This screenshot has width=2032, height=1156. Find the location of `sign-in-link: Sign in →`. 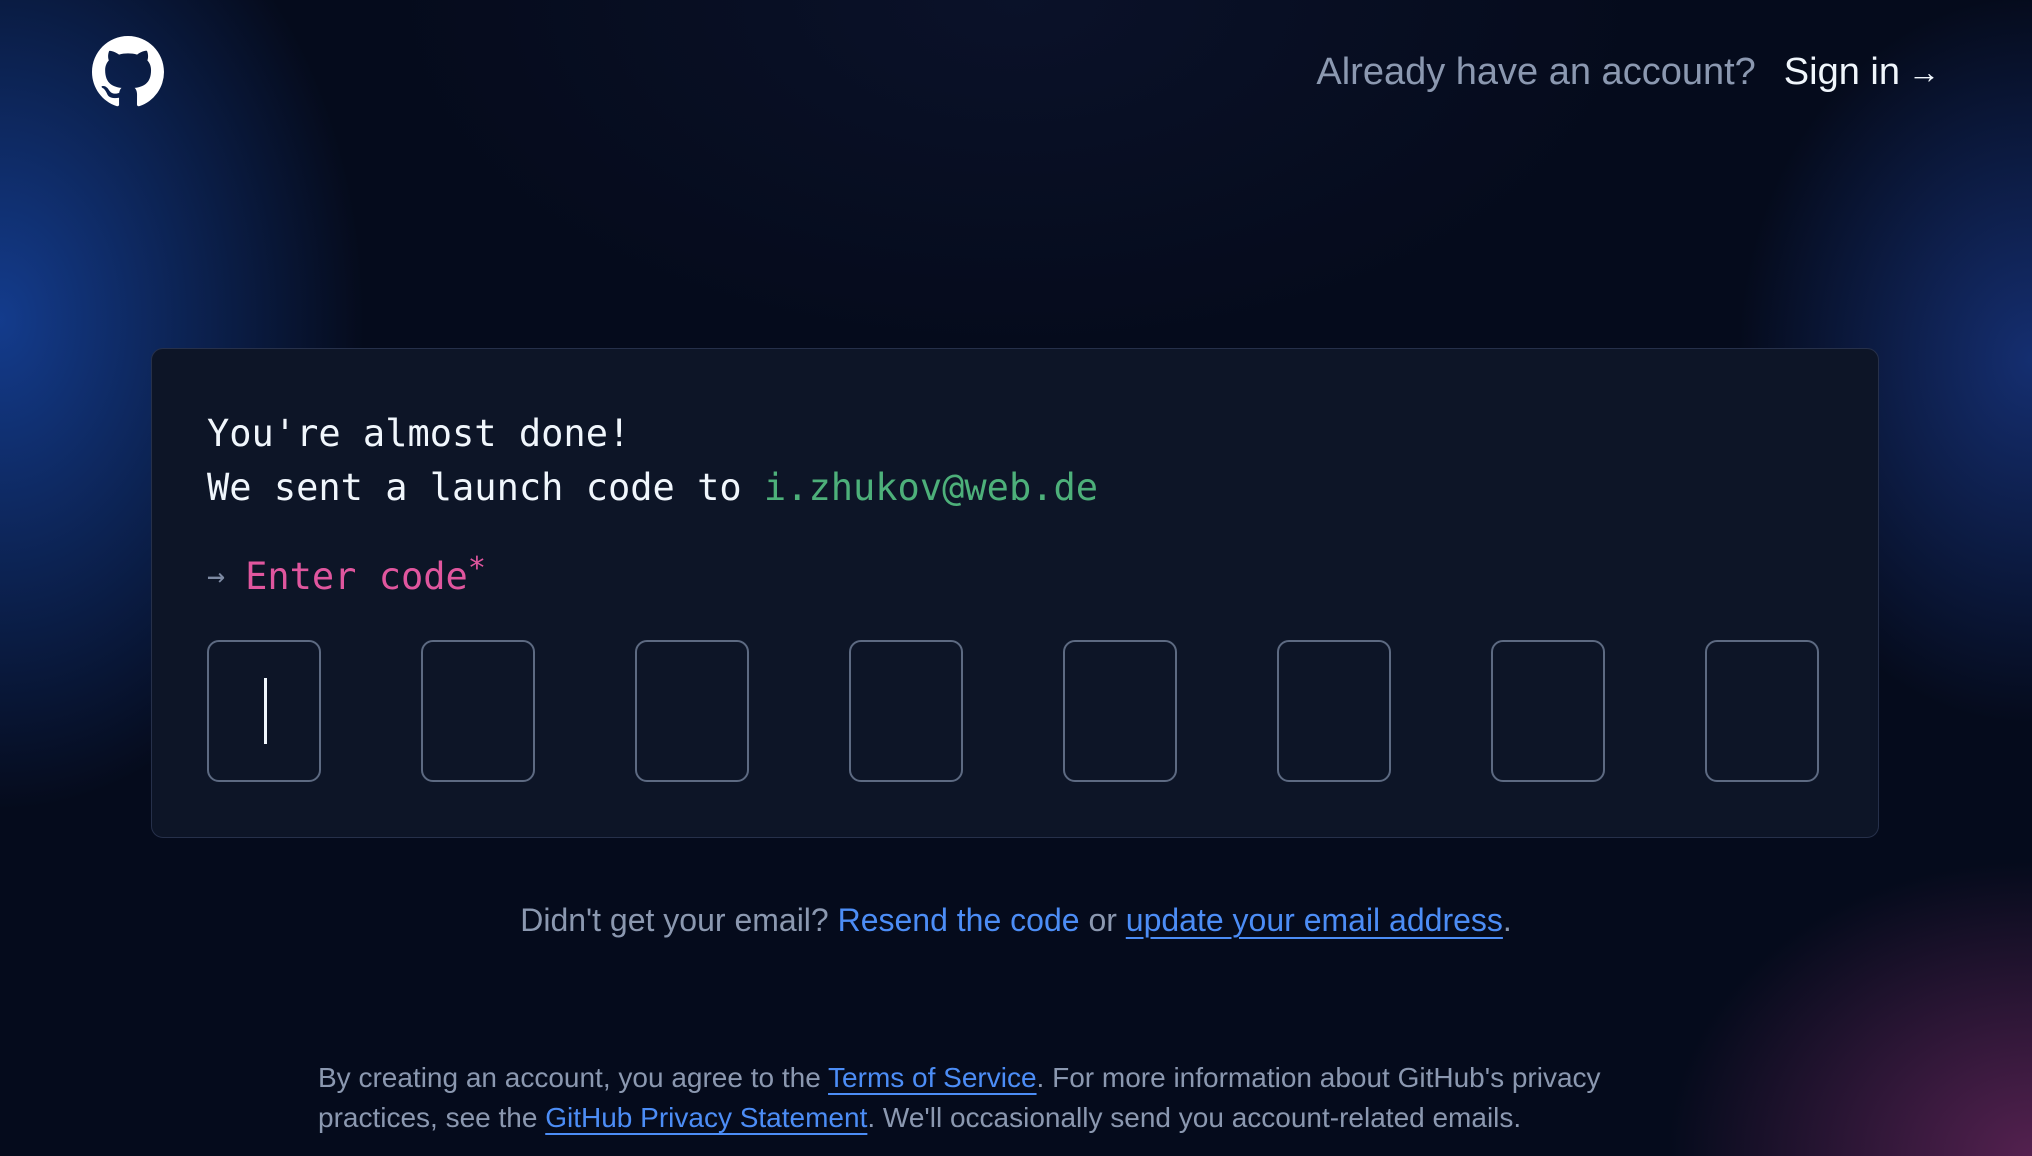

sign-in-link: Sign in → is located at coordinates (1862, 72).